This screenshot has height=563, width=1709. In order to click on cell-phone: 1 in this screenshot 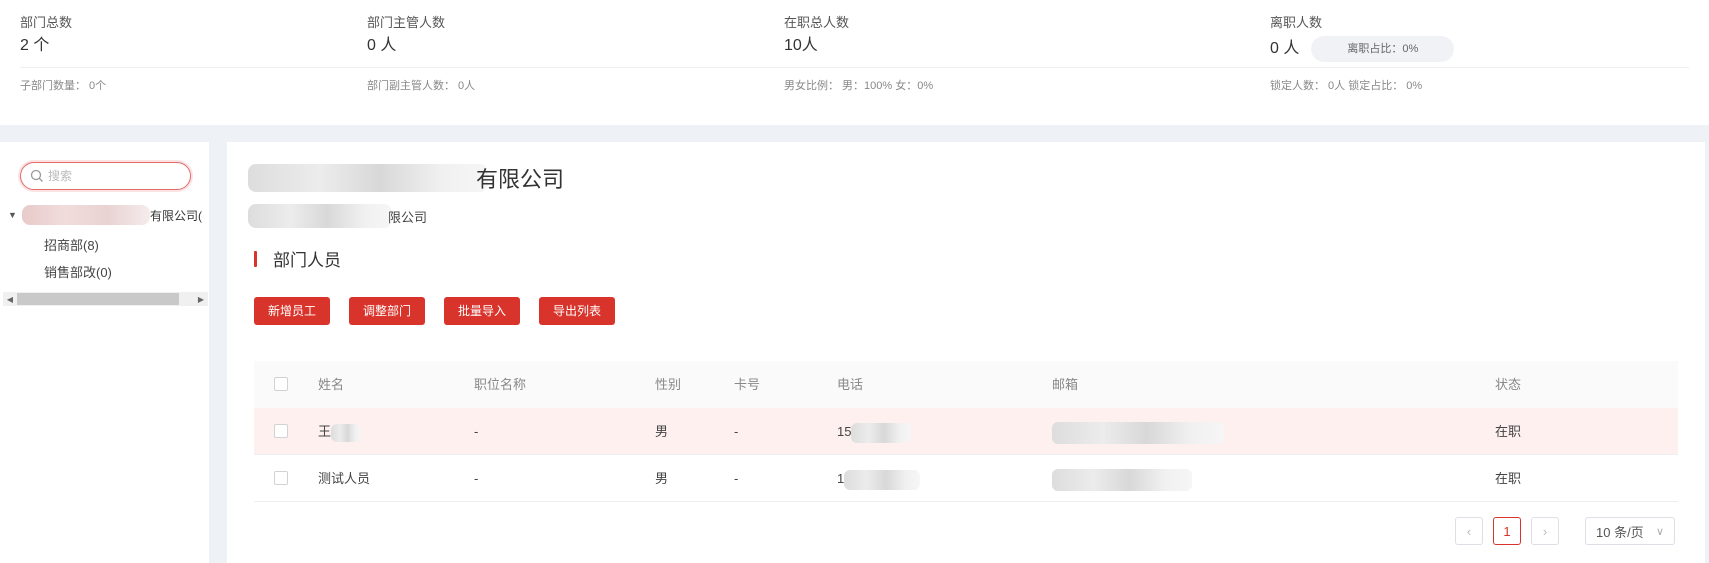, I will do `click(879, 478)`.